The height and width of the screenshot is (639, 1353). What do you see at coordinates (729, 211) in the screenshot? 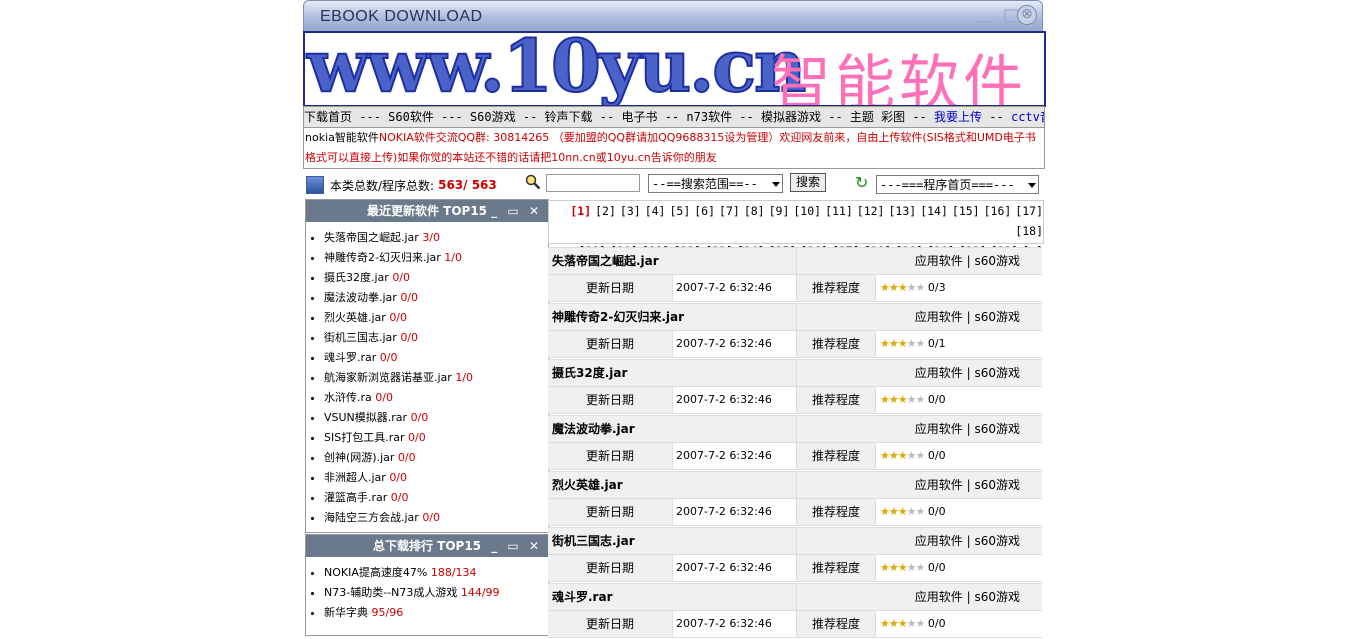
I see `page-link: [7]` at bounding box center [729, 211].